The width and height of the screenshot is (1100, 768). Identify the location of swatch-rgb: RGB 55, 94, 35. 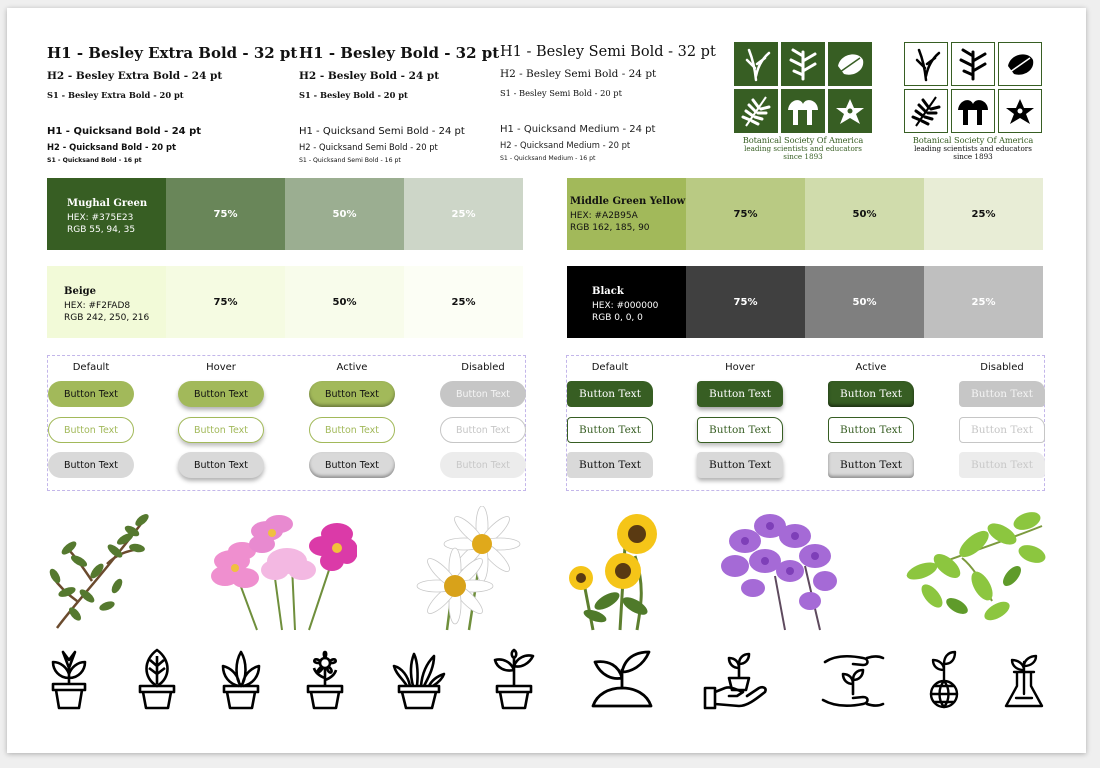
(101, 230).